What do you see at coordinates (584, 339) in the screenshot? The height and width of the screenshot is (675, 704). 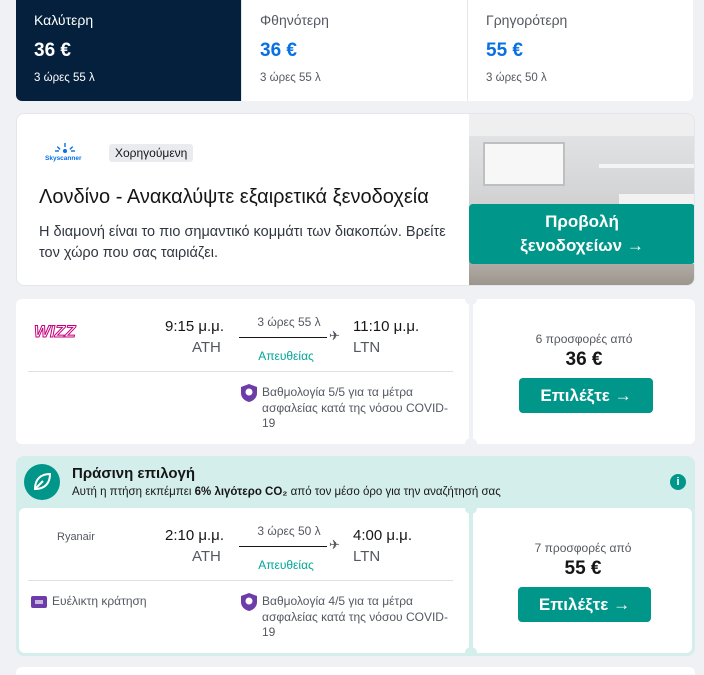 I see `offers-count: 6 προσφορές από` at bounding box center [584, 339].